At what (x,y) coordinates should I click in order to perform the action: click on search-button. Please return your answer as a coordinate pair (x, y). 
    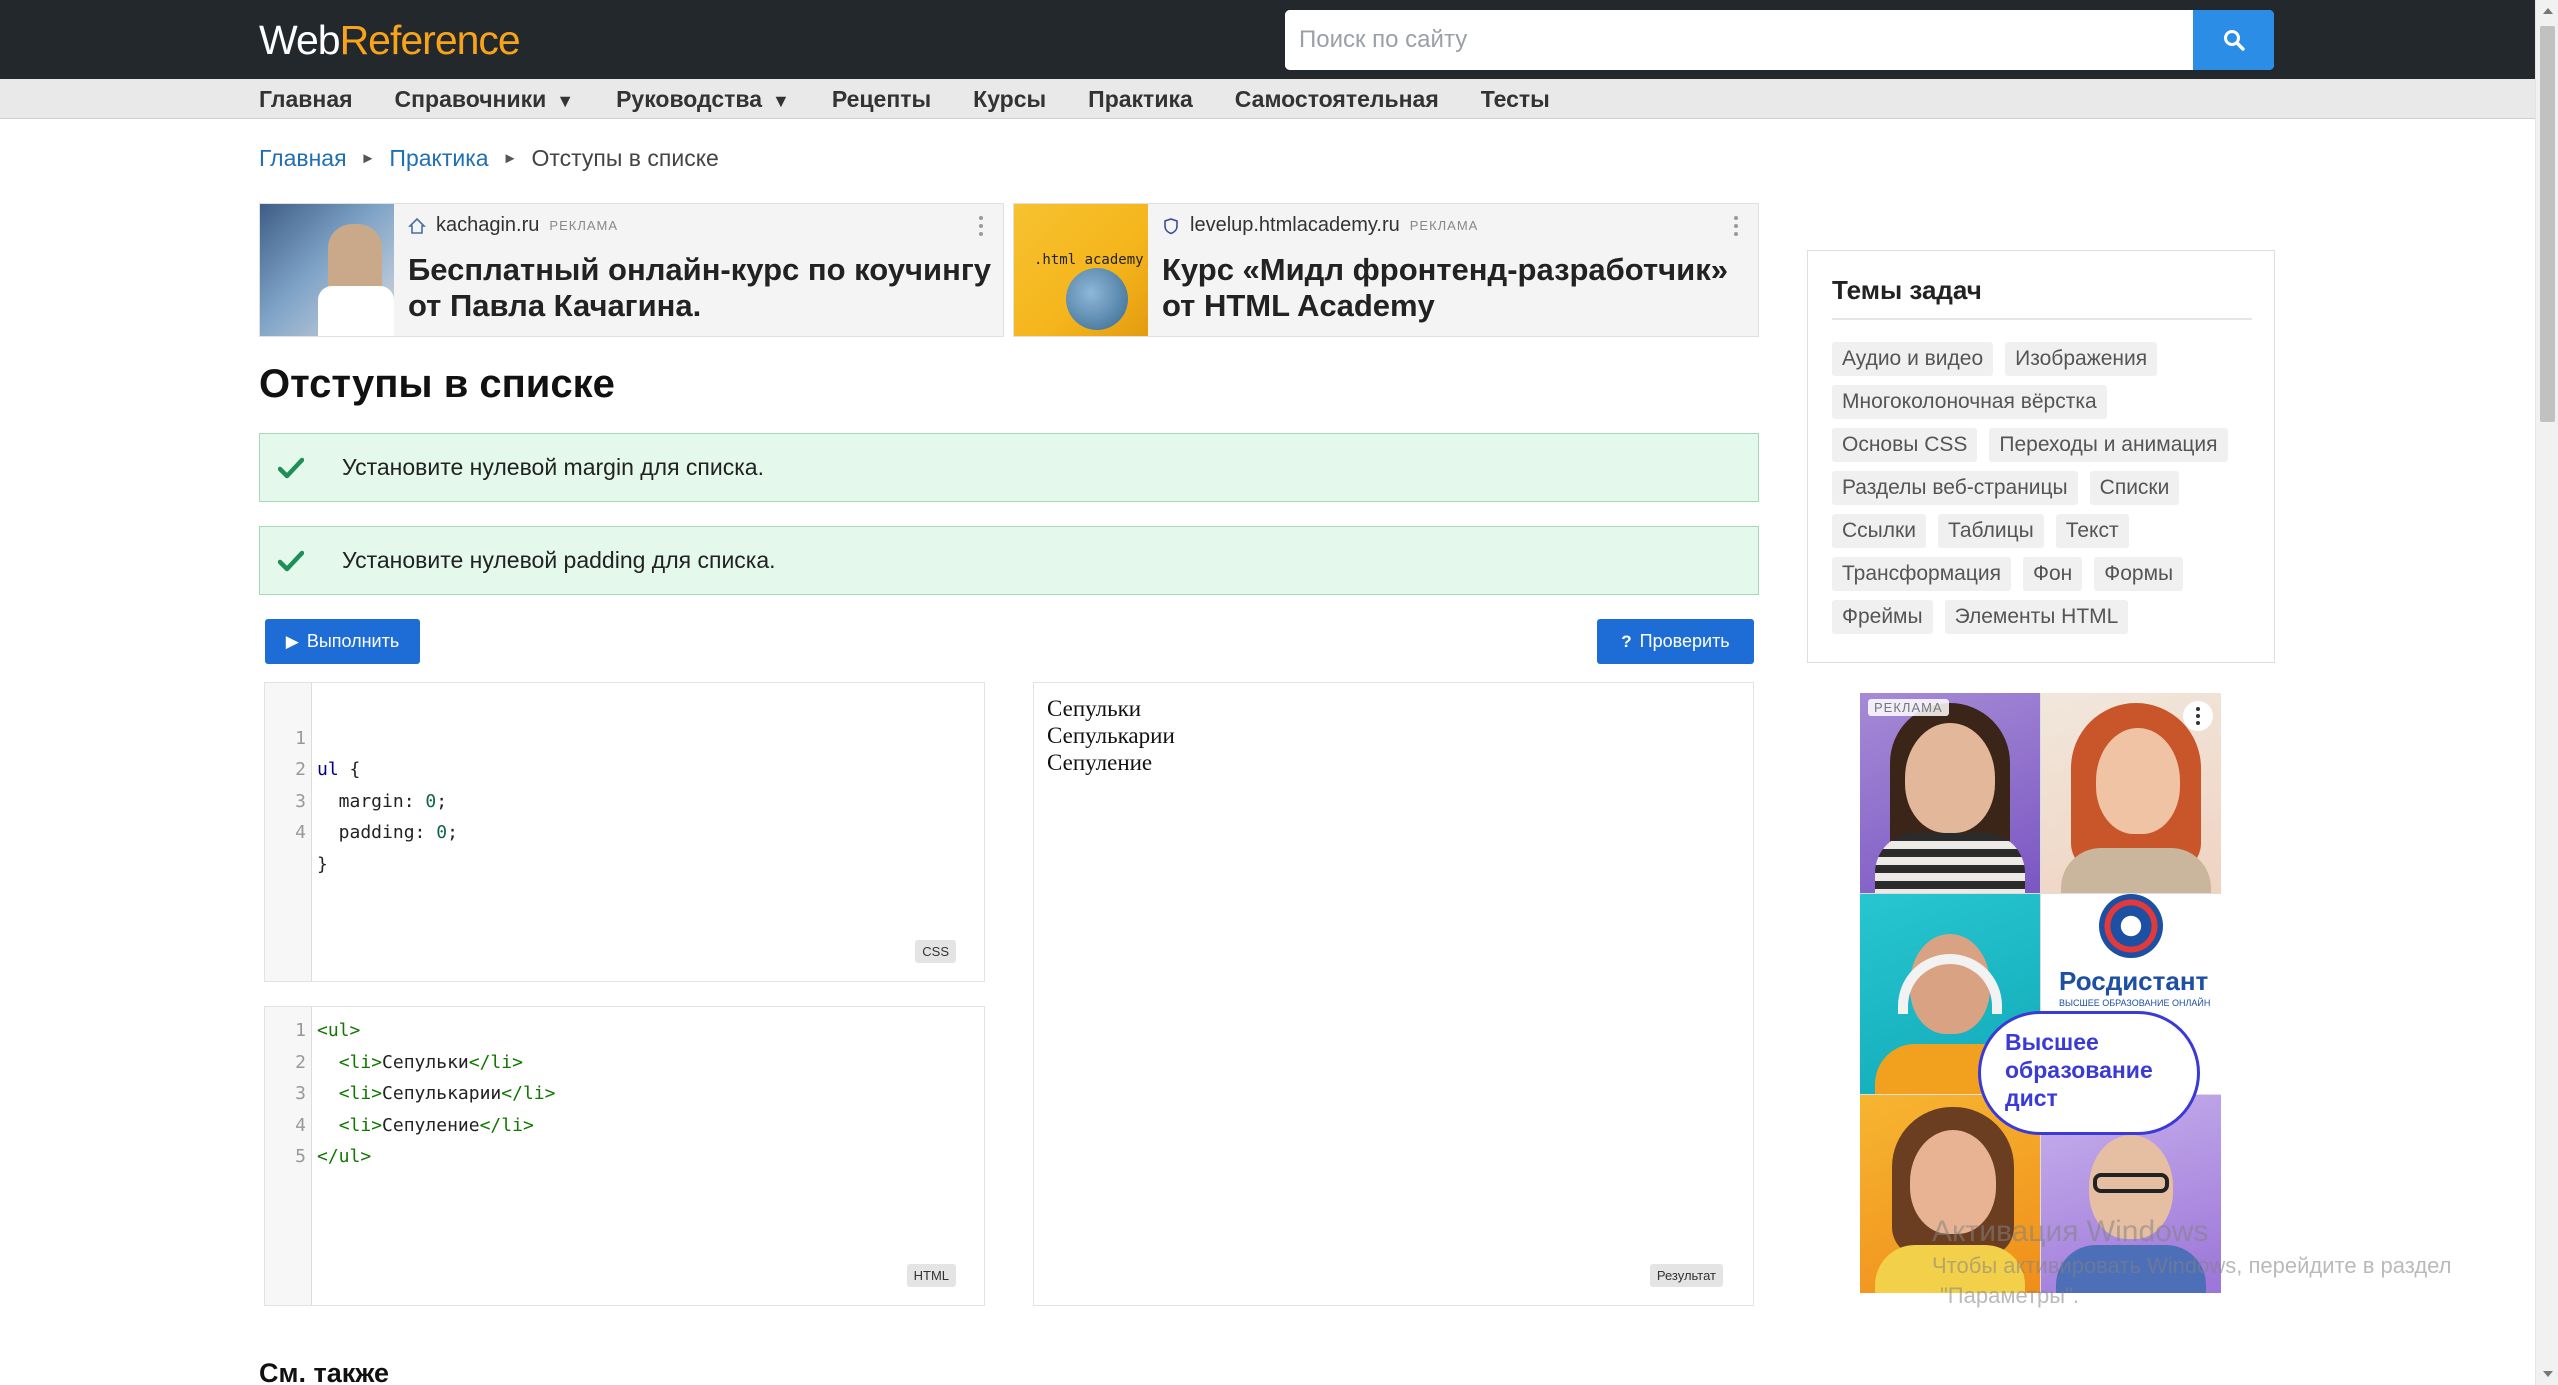
    Looking at the image, I should click on (2233, 40).